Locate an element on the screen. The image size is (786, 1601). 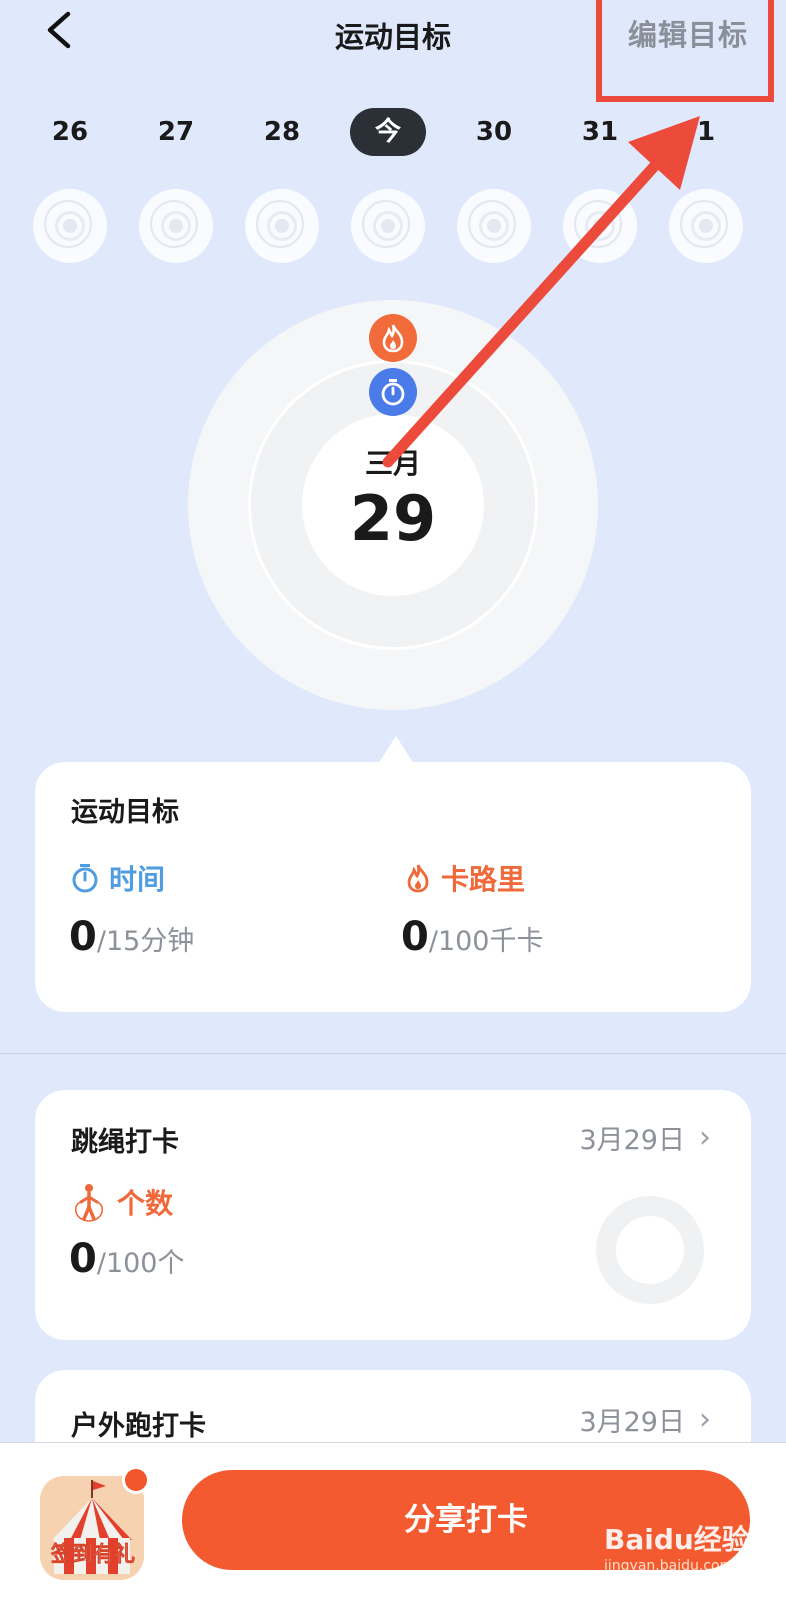
fire-icon is located at coordinates (418, 878).